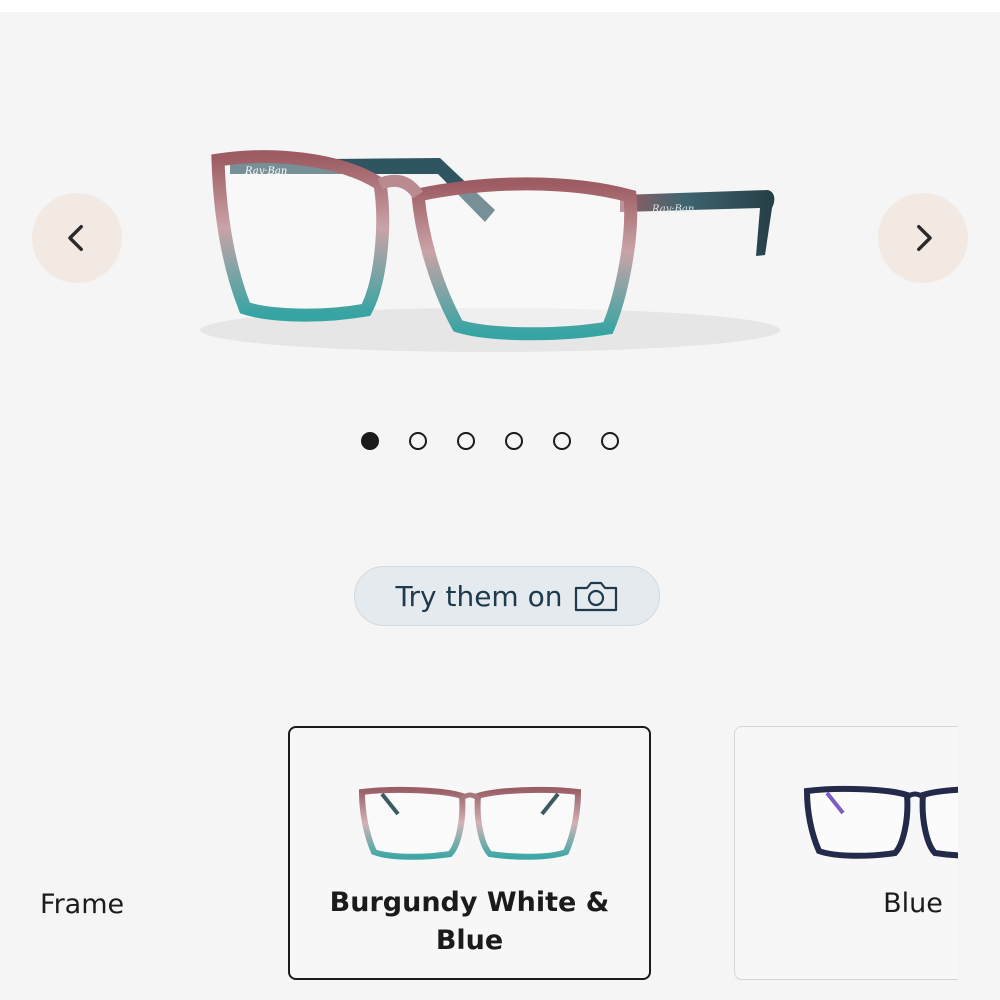  Describe the element at coordinates (469, 921) in the screenshot. I see `frame-option-name: Burgundy White & Blue` at that location.